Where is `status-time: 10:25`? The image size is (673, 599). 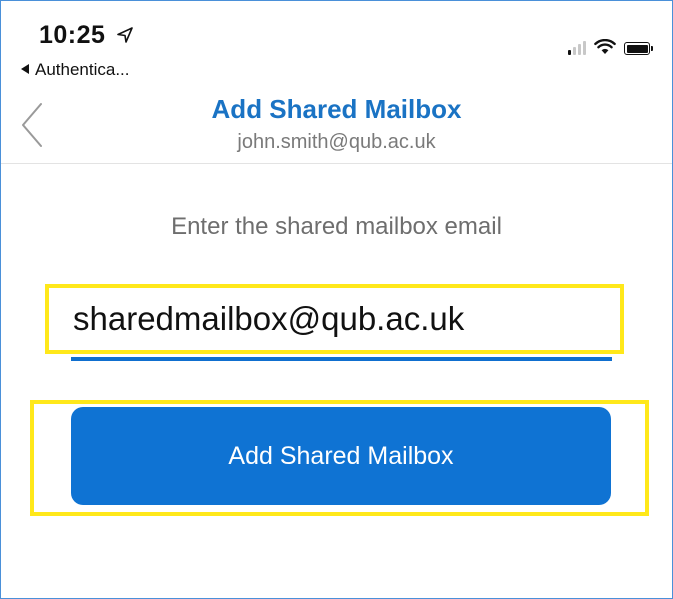 status-time: 10:25 is located at coordinates (72, 35).